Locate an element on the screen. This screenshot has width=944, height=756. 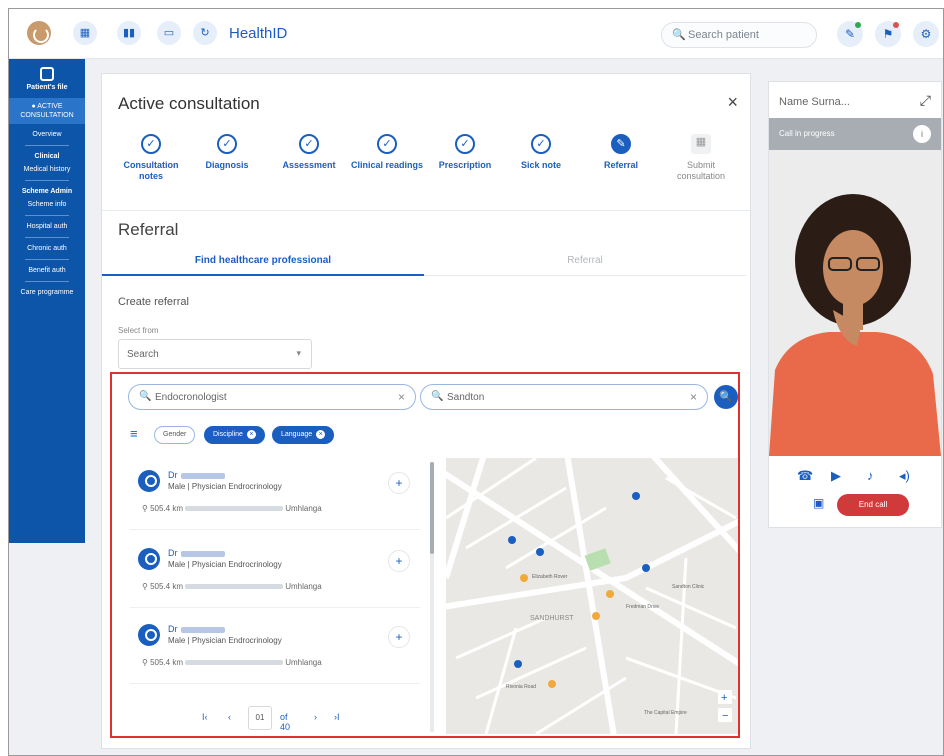
close-icon: × is located at coordinates (732, 102).